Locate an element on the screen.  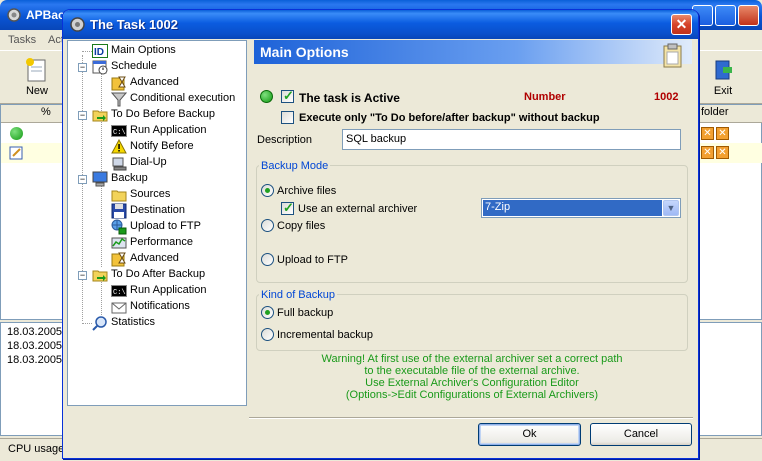
ok-button: Ok is located at coordinates (529, 434).